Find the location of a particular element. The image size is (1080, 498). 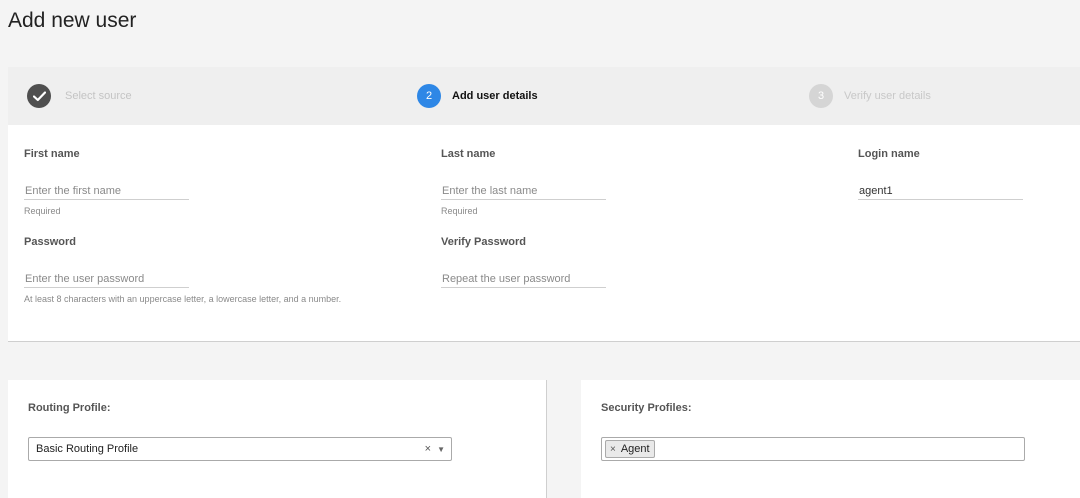

routing-profile-value: Basic Routing Profile is located at coordinates (87, 449).